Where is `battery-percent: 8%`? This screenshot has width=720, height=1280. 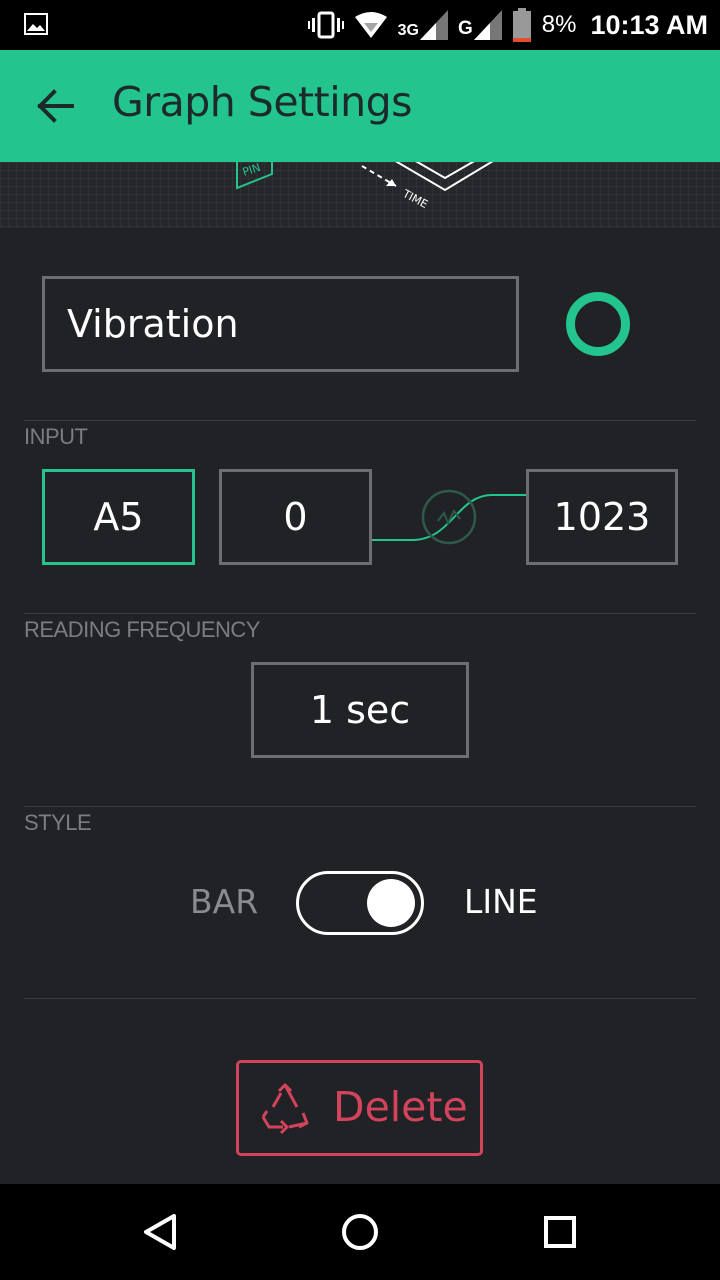 battery-percent: 8% is located at coordinates (559, 24).